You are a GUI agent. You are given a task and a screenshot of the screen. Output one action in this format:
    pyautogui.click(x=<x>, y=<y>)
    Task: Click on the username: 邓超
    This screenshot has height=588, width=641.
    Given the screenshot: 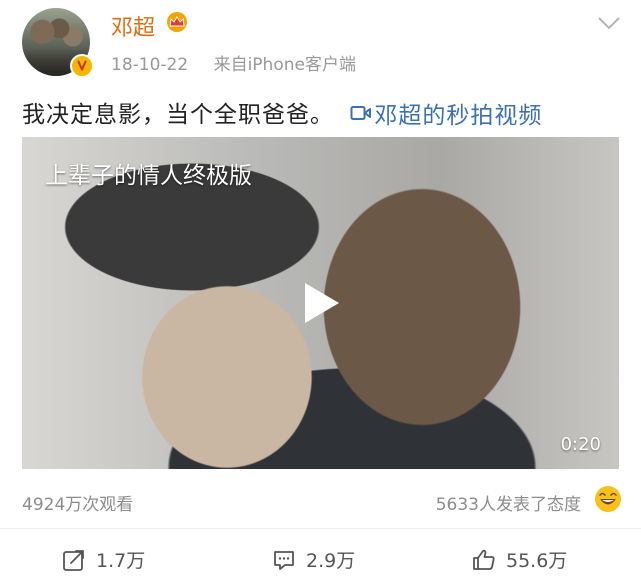 What is the action you would take?
    pyautogui.click(x=133, y=26)
    